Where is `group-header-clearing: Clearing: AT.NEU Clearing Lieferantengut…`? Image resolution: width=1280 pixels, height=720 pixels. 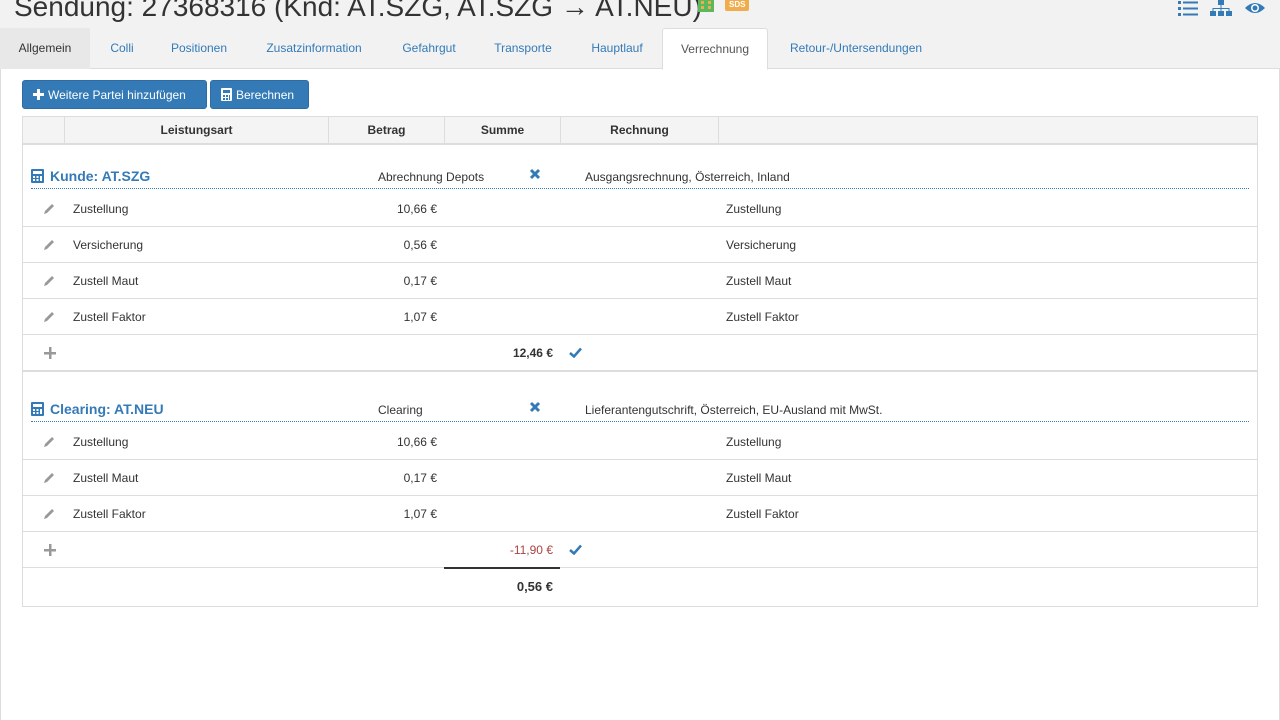 group-header-clearing: Clearing: AT.NEU Clearing Lieferantengut… is located at coordinates (640, 409).